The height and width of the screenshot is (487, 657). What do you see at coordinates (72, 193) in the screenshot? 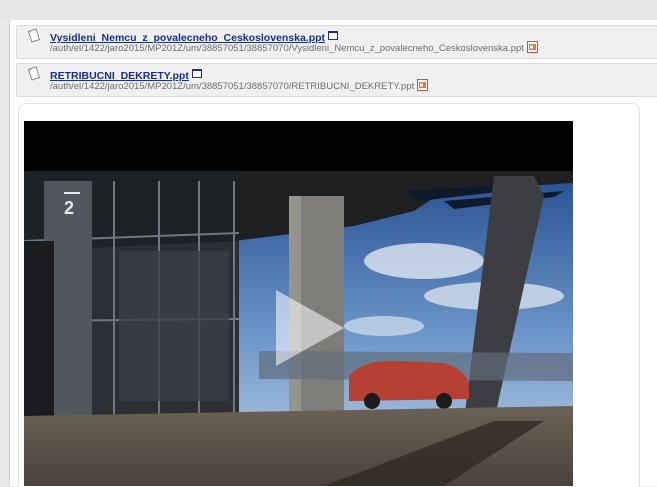
I see `channel-badge-line` at bounding box center [72, 193].